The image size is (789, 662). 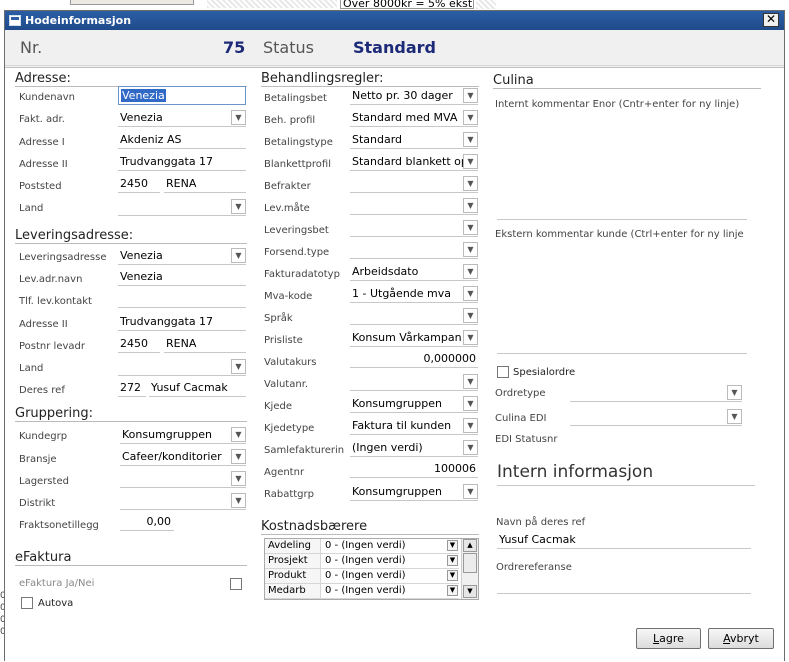 I want to click on adresse2-input: Trudvanggata 17, so click(x=182, y=162).